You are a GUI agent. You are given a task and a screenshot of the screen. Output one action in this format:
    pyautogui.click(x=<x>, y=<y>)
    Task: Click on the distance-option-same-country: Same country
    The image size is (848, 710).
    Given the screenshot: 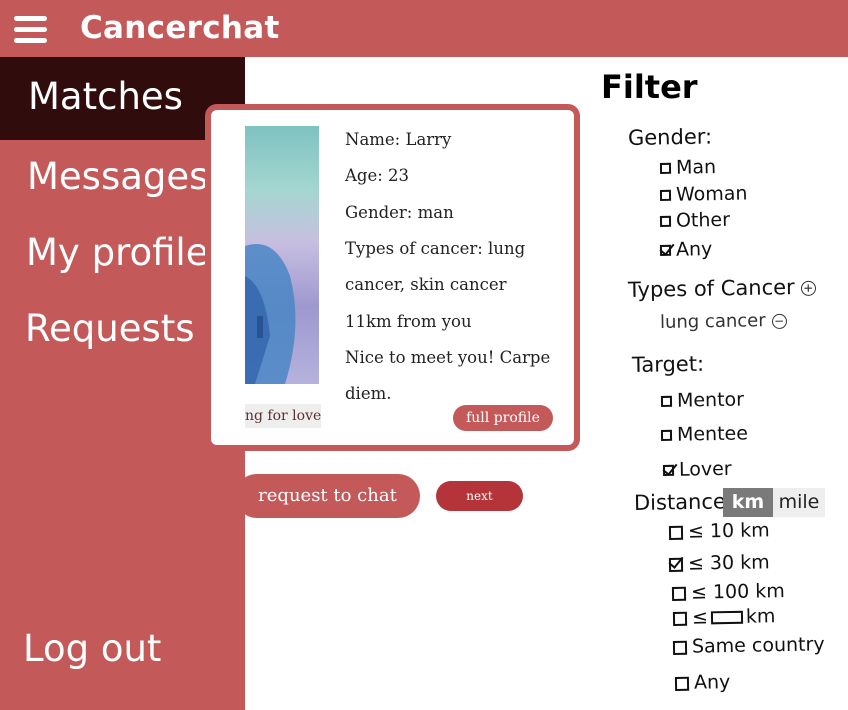 What is the action you would take?
    pyautogui.click(x=748, y=645)
    